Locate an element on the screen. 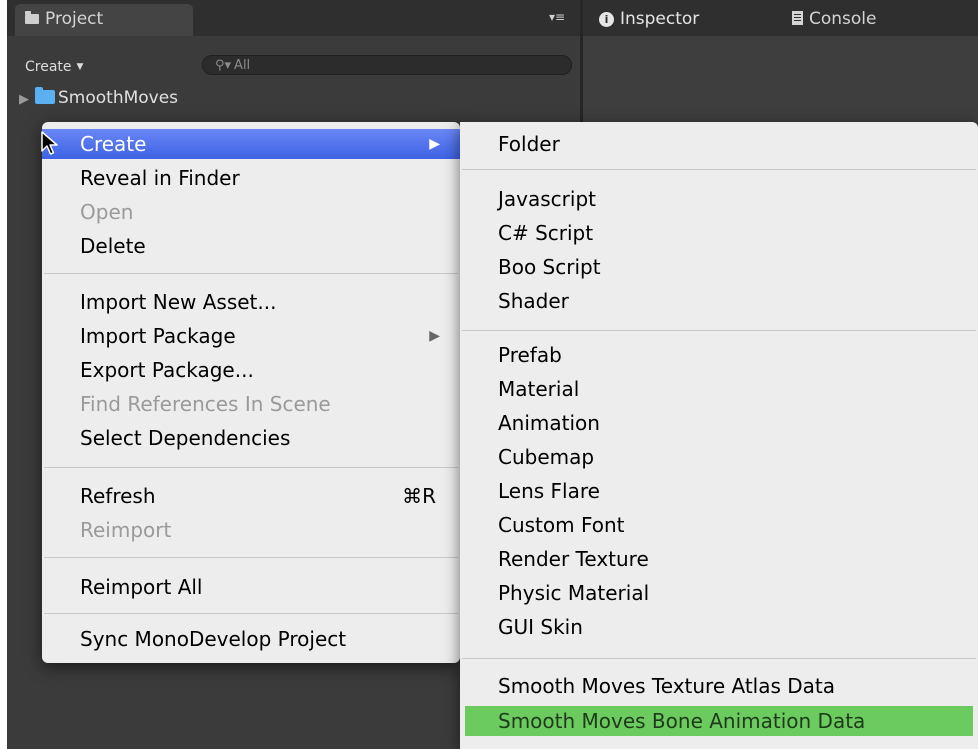  info-icon: i is located at coordinates (606, 19).